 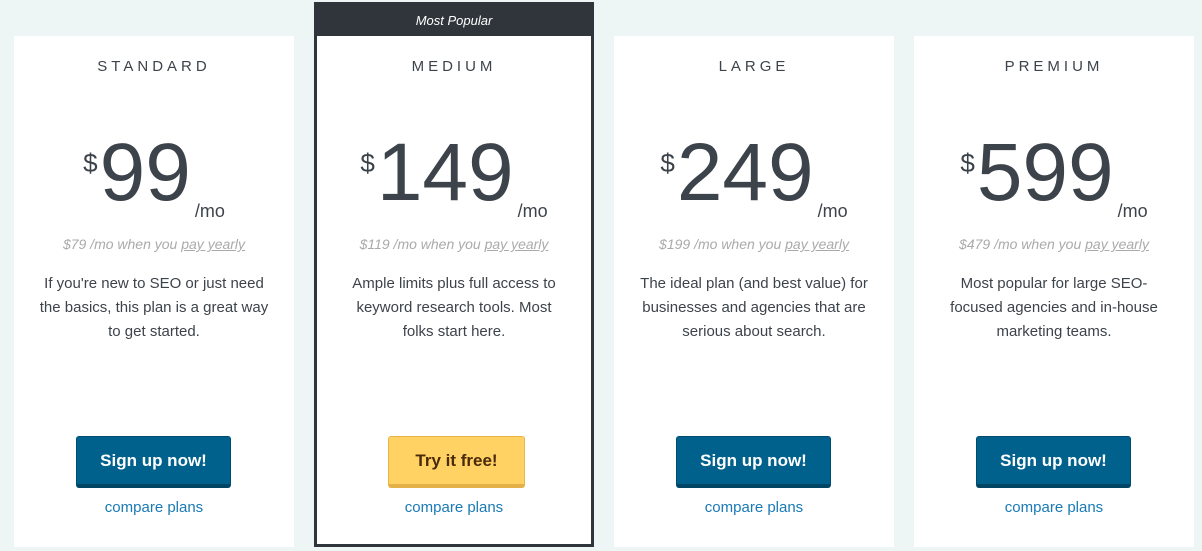 I want to click on plan-price: $ 249 /mo, so click(x=754, y=174).